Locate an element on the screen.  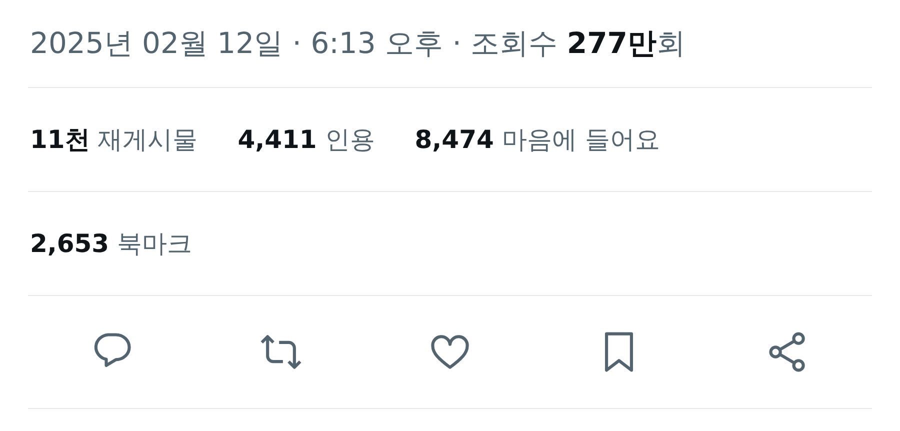
post-timestamp-views: 2025년 02월 12일 · 6:13 오후 · 조회수 277만회 is located at coordinates (358, 43).